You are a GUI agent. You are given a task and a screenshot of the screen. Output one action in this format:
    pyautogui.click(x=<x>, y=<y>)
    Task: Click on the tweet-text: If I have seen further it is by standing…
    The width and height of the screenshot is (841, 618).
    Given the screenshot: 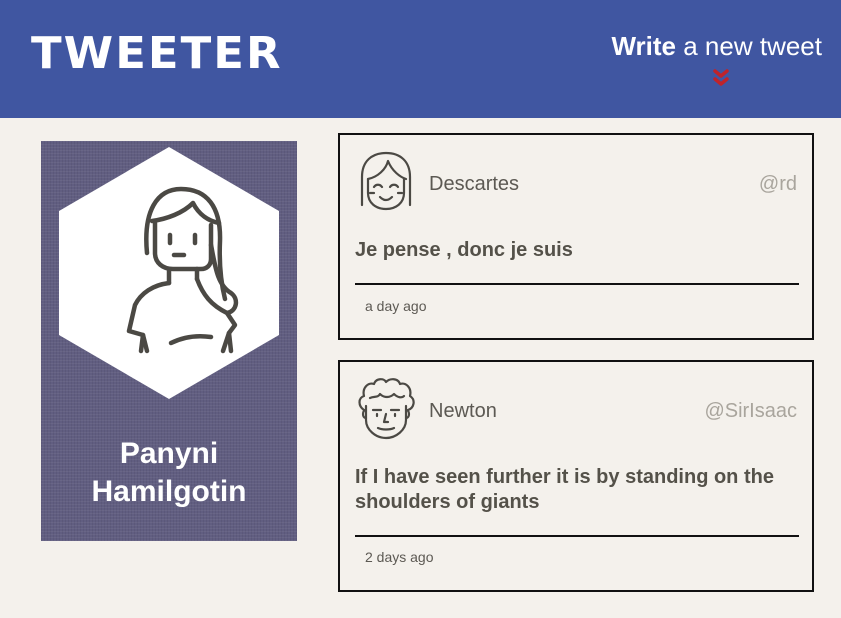 What is the action you would take?
    pyautogui.click(x=564, y=489)
    